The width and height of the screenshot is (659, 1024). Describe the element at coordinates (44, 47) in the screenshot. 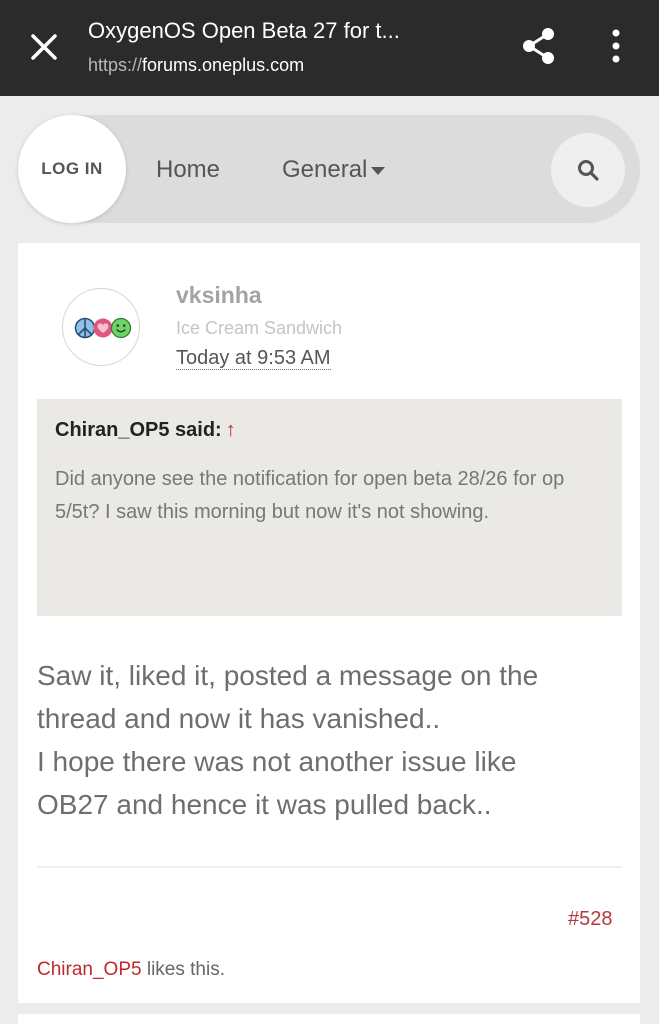

I see `close-icon` at that location.